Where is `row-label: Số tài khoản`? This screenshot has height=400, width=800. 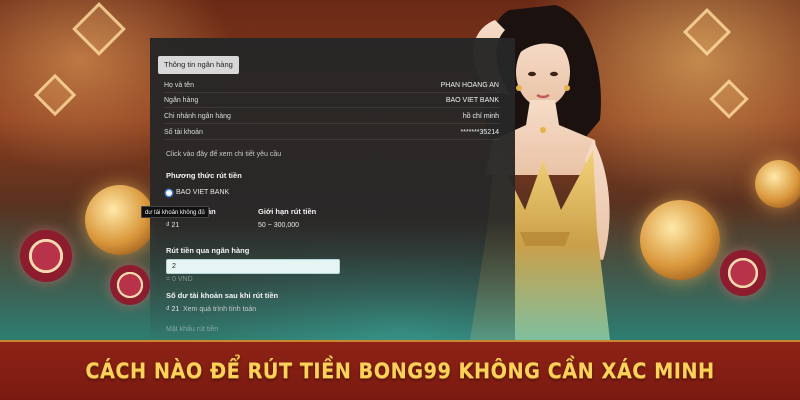 row-label: Số tài khoản is located at coordinates (183, 132).